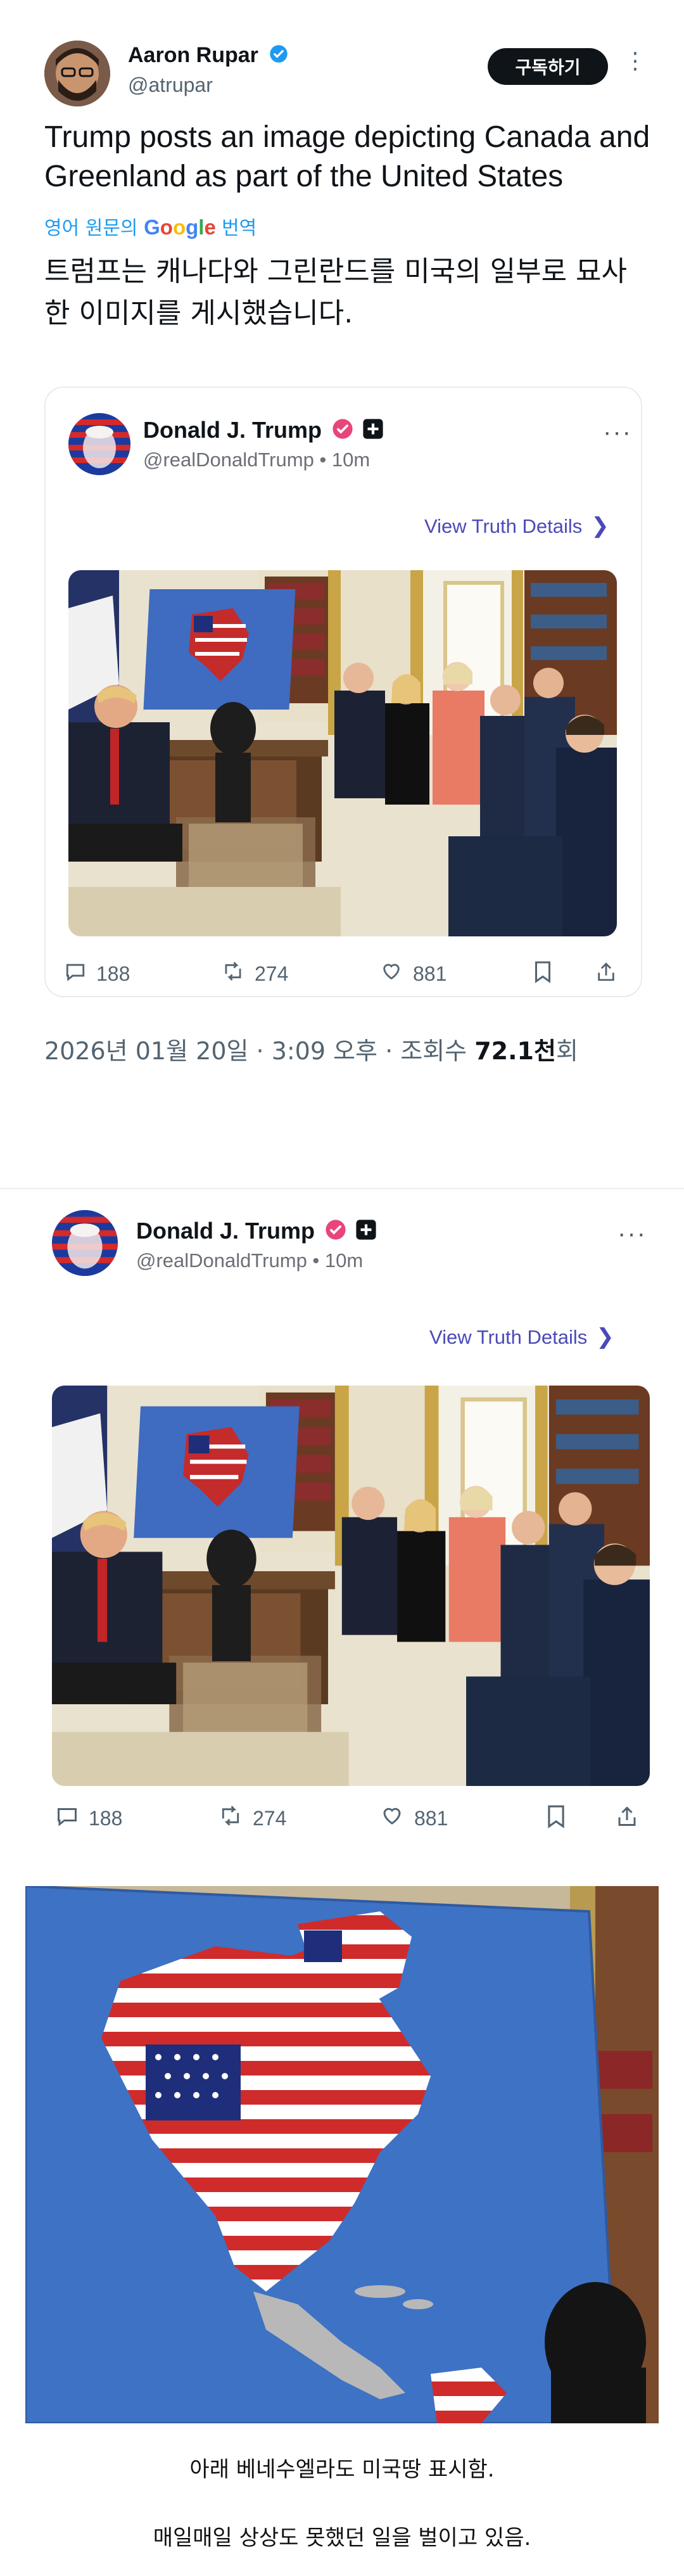 The image size is (684, 2576). Describe the element at coordinates (342, 432) in the screenshot. I see `pink-verified-icon` at that location.